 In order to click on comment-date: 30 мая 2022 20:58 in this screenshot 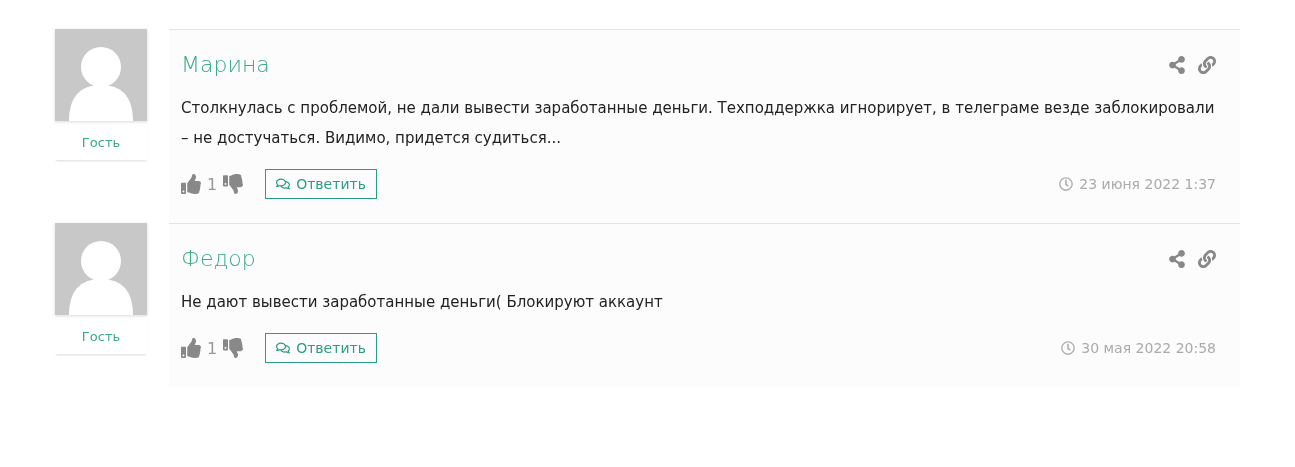, I will do `click(1148, 348)`.